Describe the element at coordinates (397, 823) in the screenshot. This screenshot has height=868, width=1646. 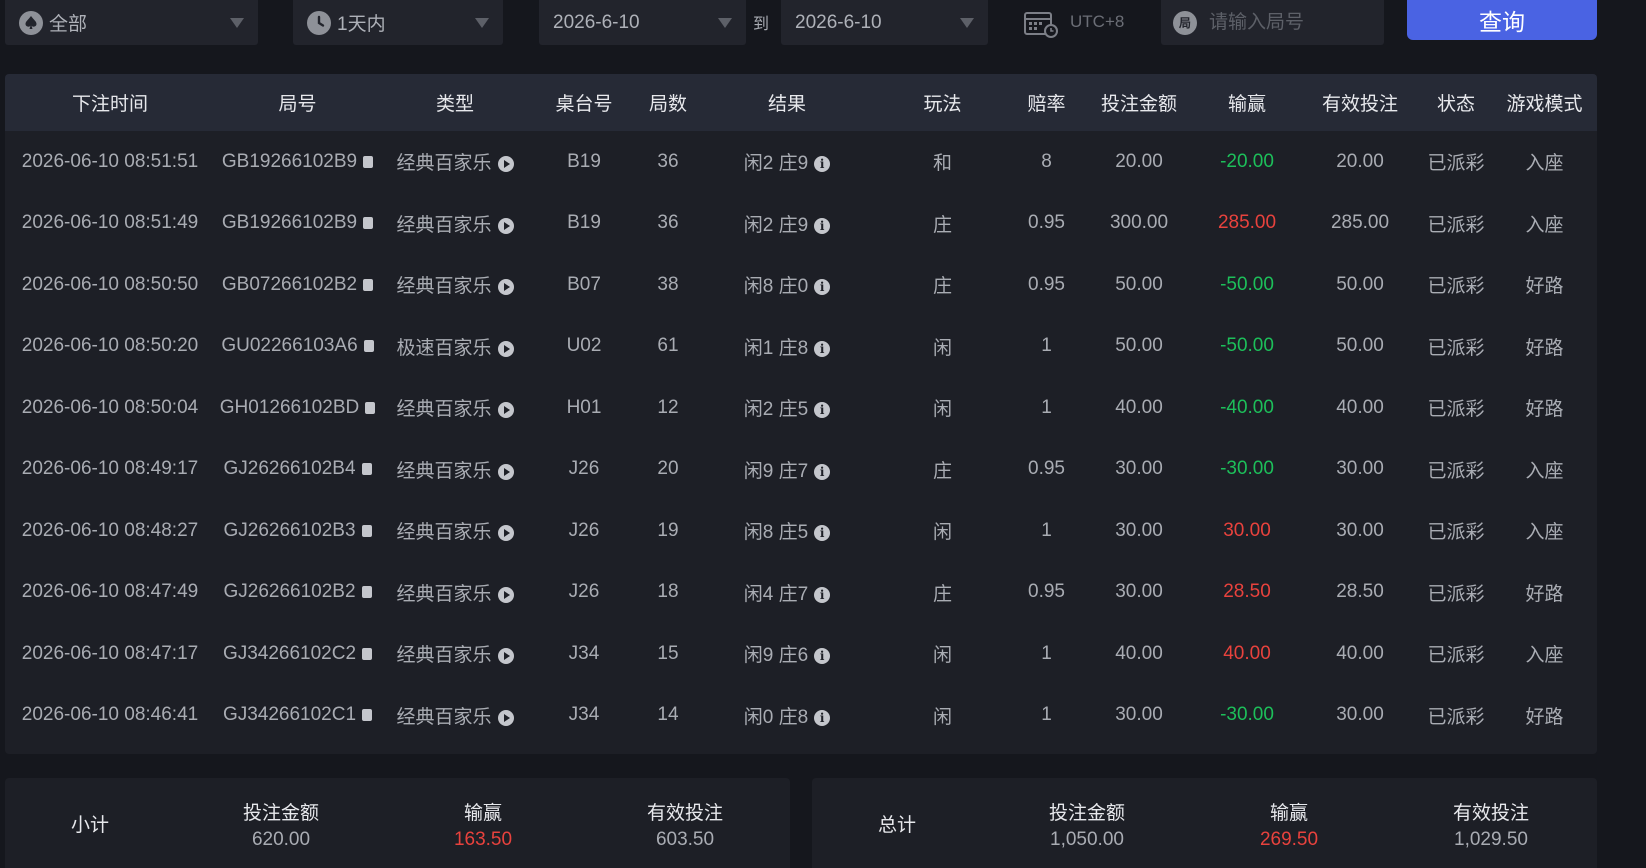
I see `subtotal-panel: 小计 投注金额 620.00 输赢 163.50 有效投注 603.50` at that location.